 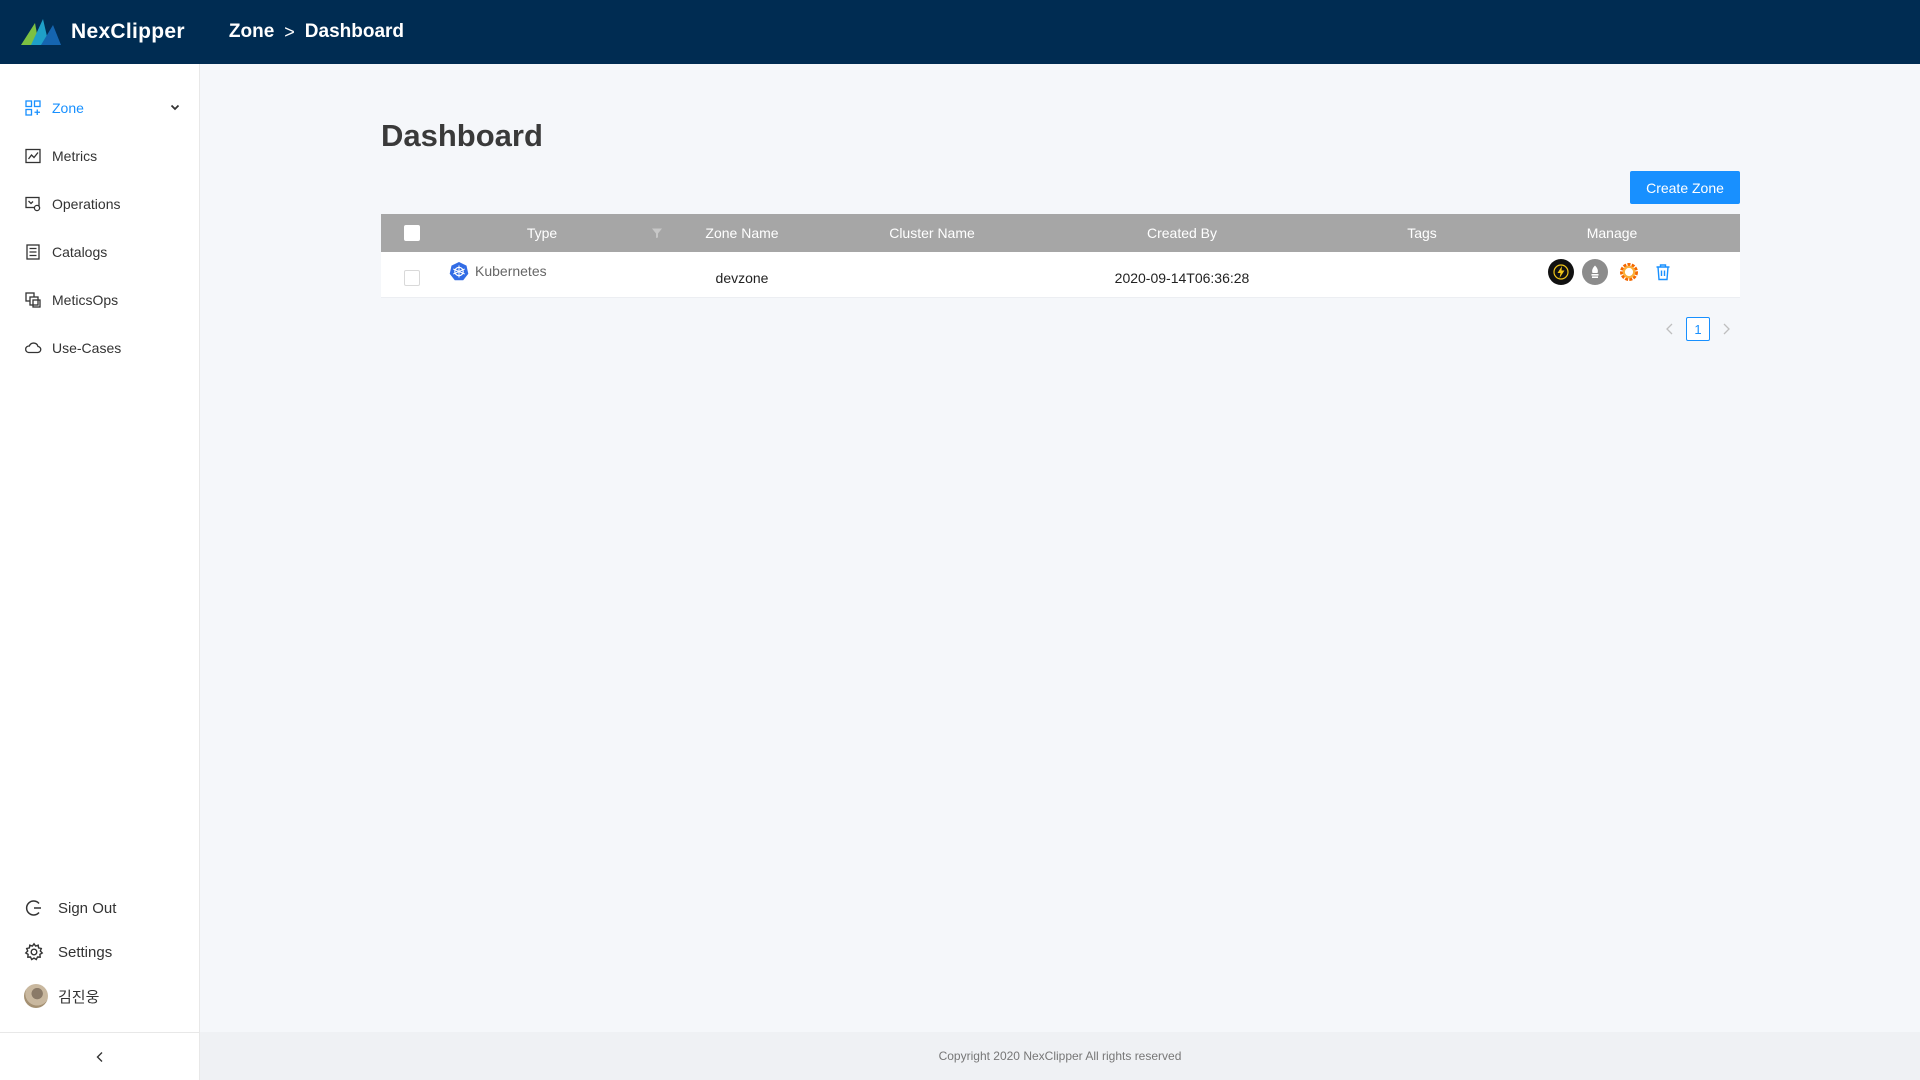 What do you see at coordinates (1612, 233) in the screenshot?
I see `column-header-manage: Manage` at bounding box center [1612, 233].